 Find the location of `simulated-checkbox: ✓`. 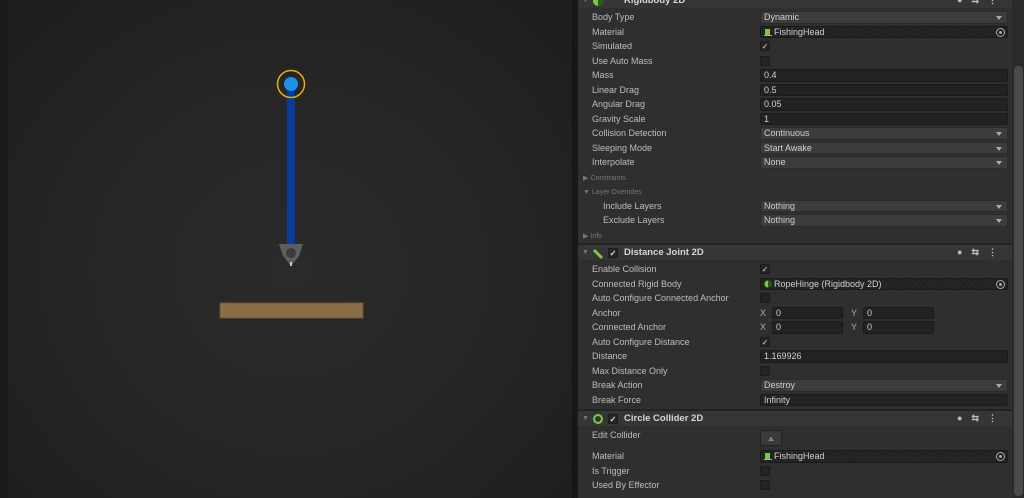

simulated-checkbox: ✓ is located at coordinates (765, 46).